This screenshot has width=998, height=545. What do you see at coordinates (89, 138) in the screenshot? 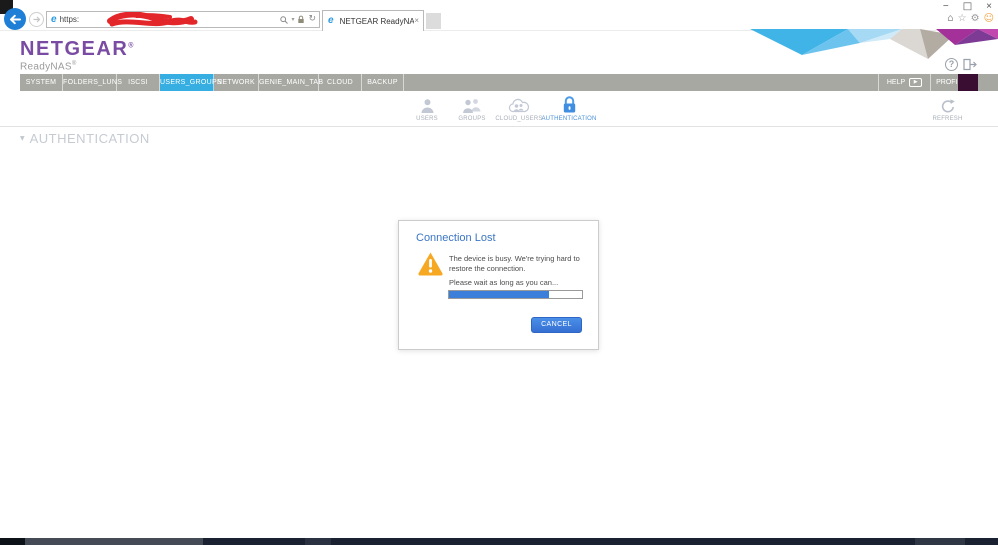
I see `section-title: AUTHENTICATION` at bounding box center [89, 138].